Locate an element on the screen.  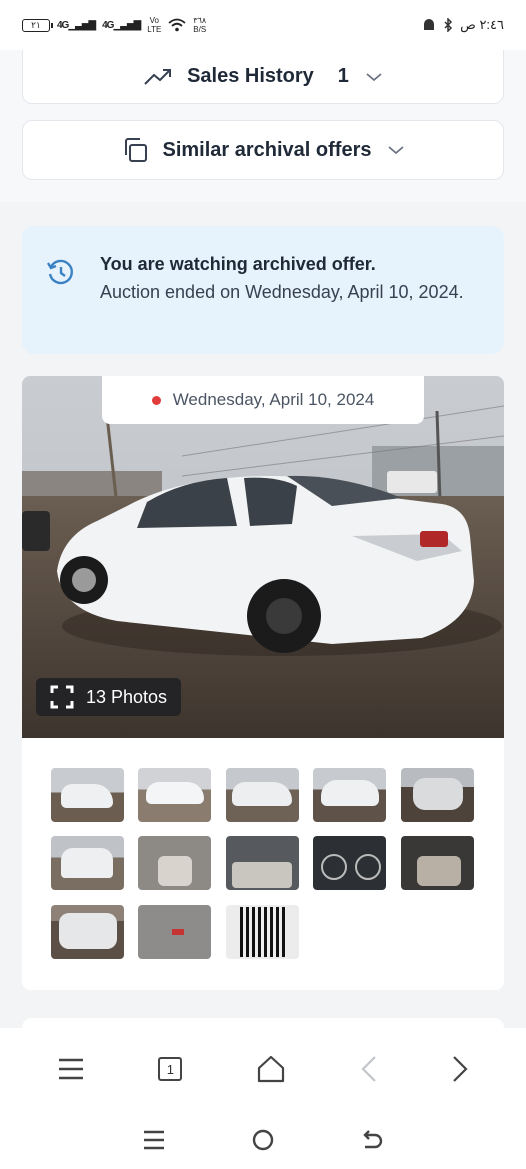
sales-history-accordion: Sales History 1 is located at coordinates (263, 77).